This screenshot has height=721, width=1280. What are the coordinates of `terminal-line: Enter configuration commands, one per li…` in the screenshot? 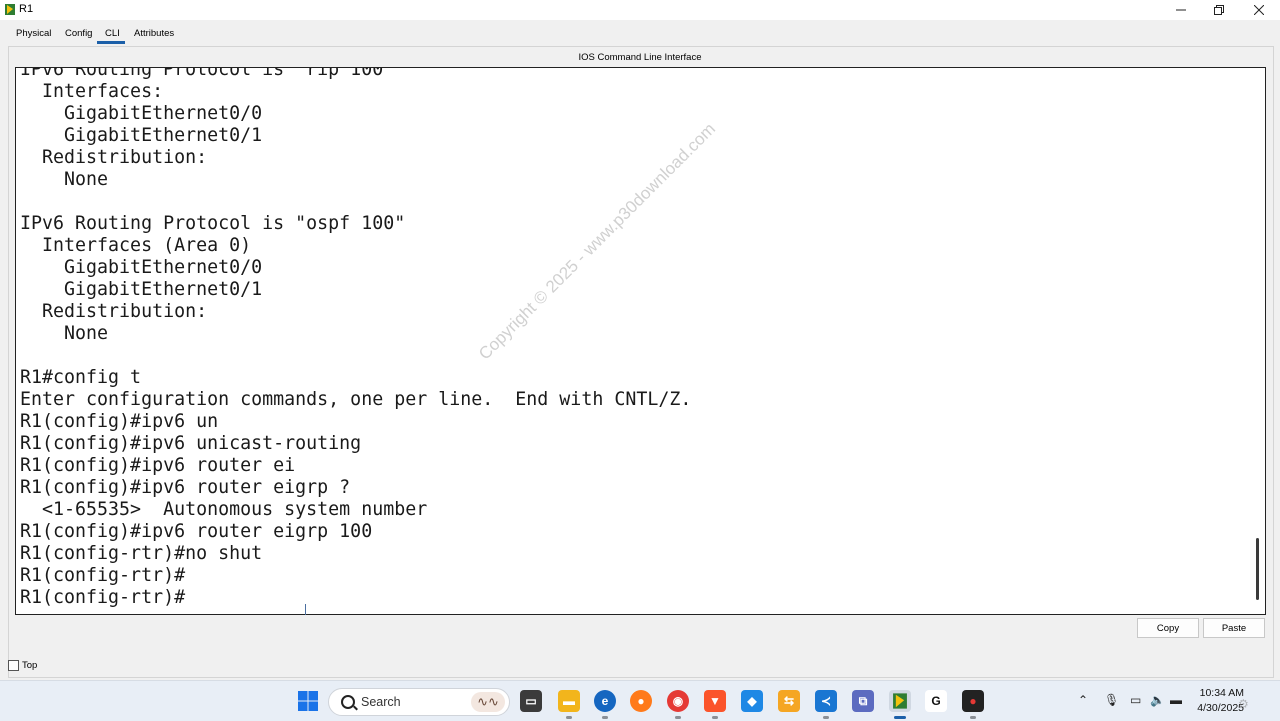 It's located at (356, 399).